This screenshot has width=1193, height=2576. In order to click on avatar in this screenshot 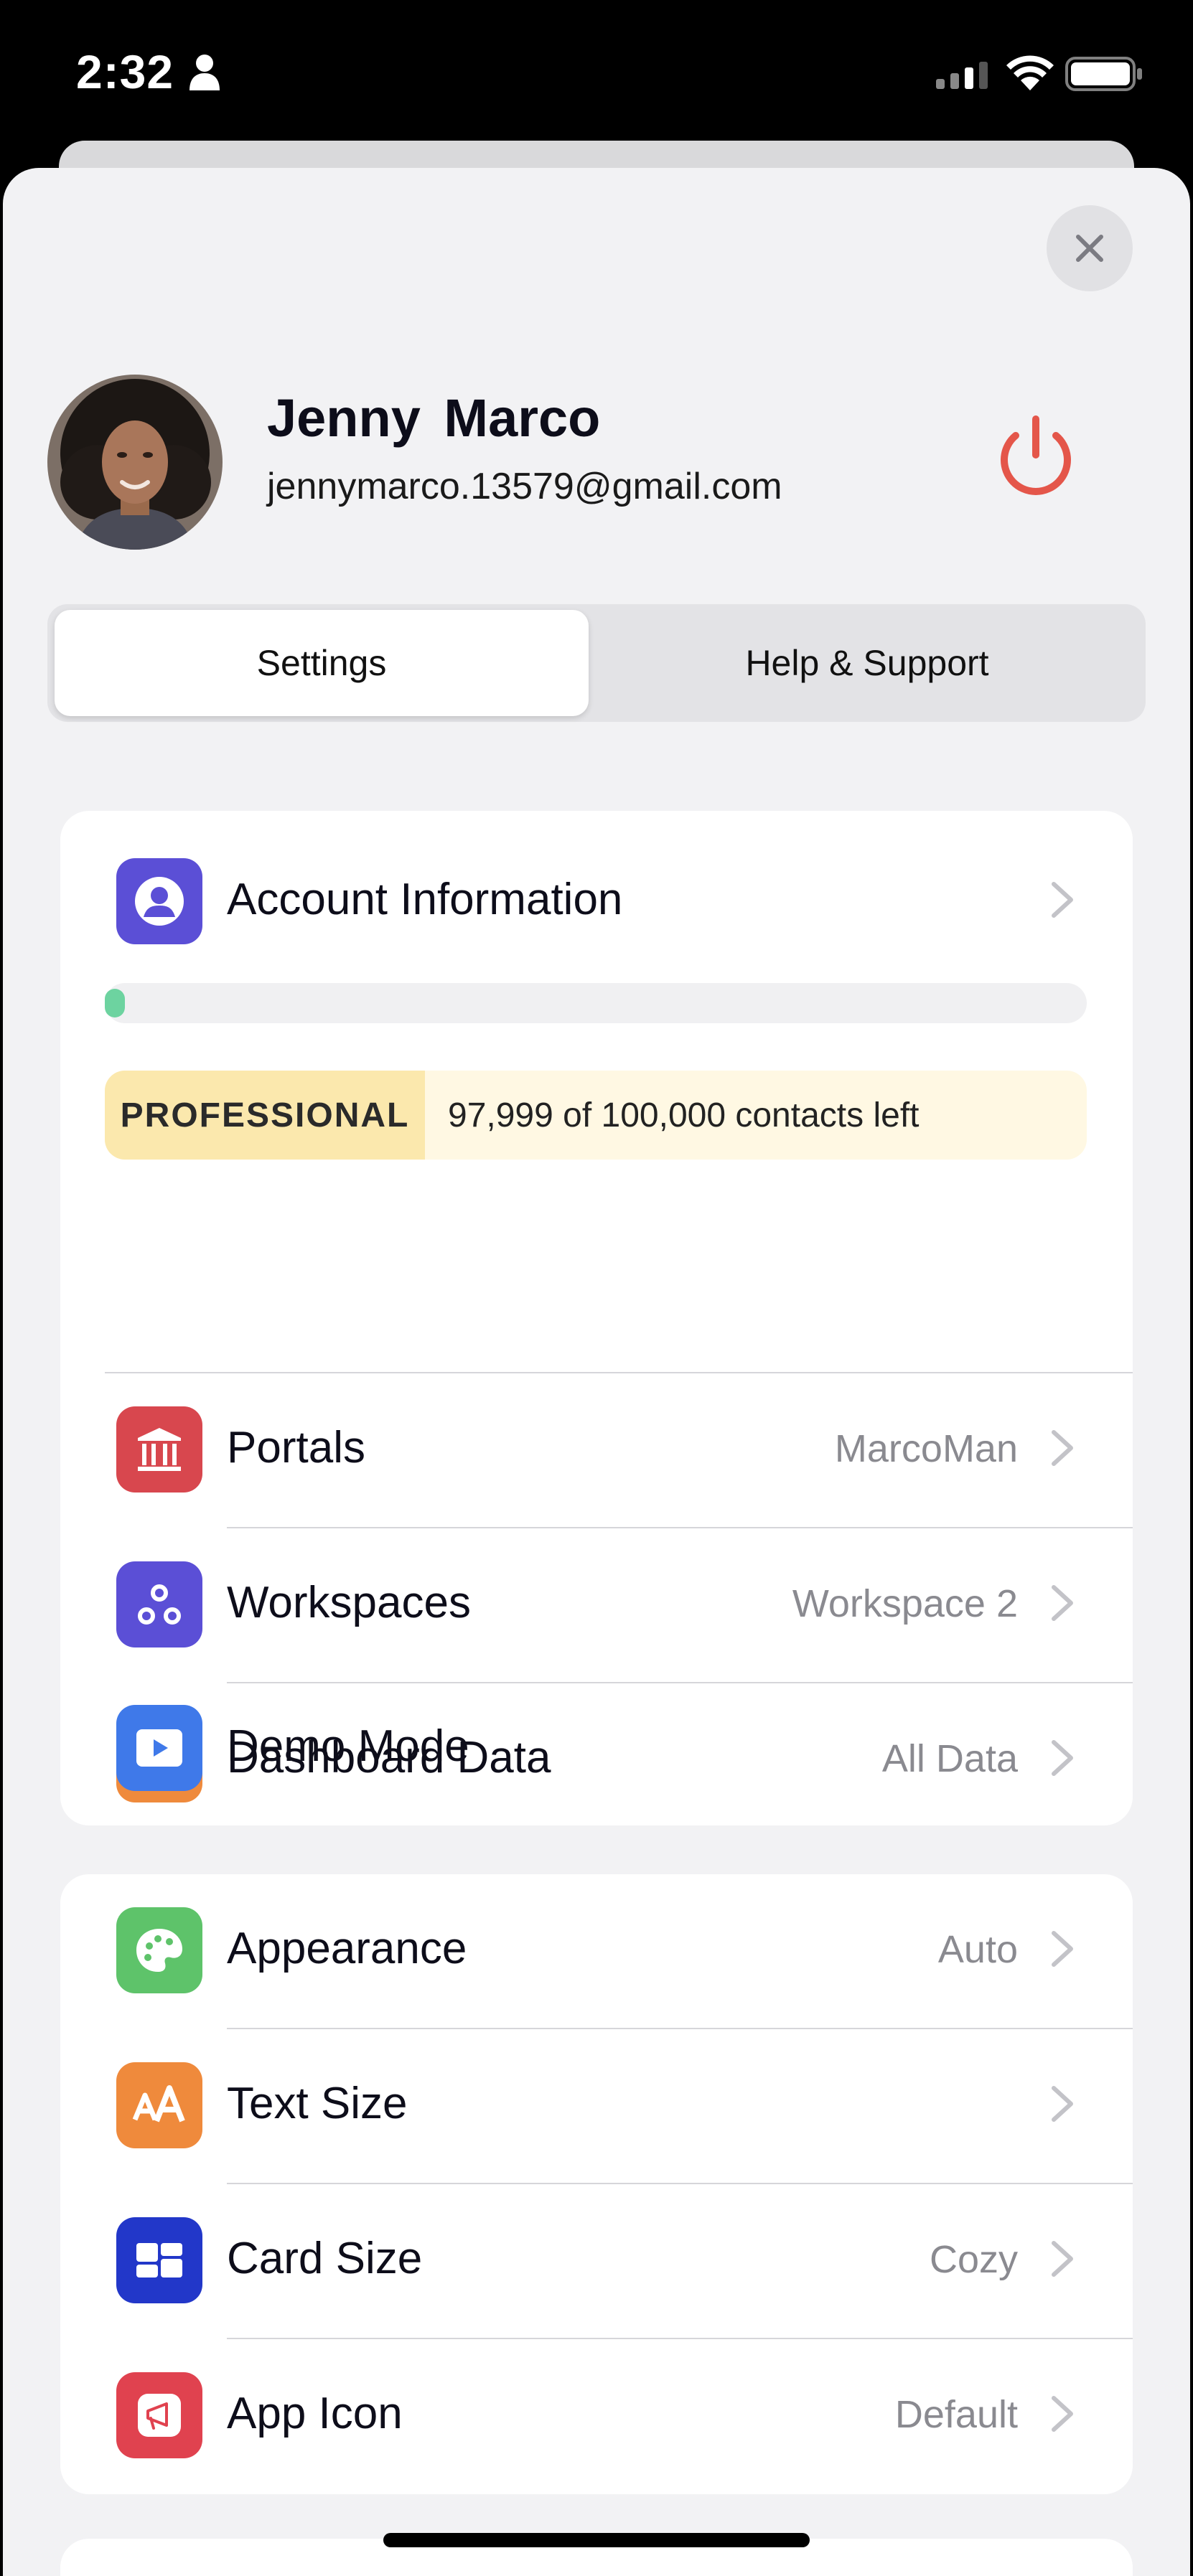, I will do `click(135, 462)`.